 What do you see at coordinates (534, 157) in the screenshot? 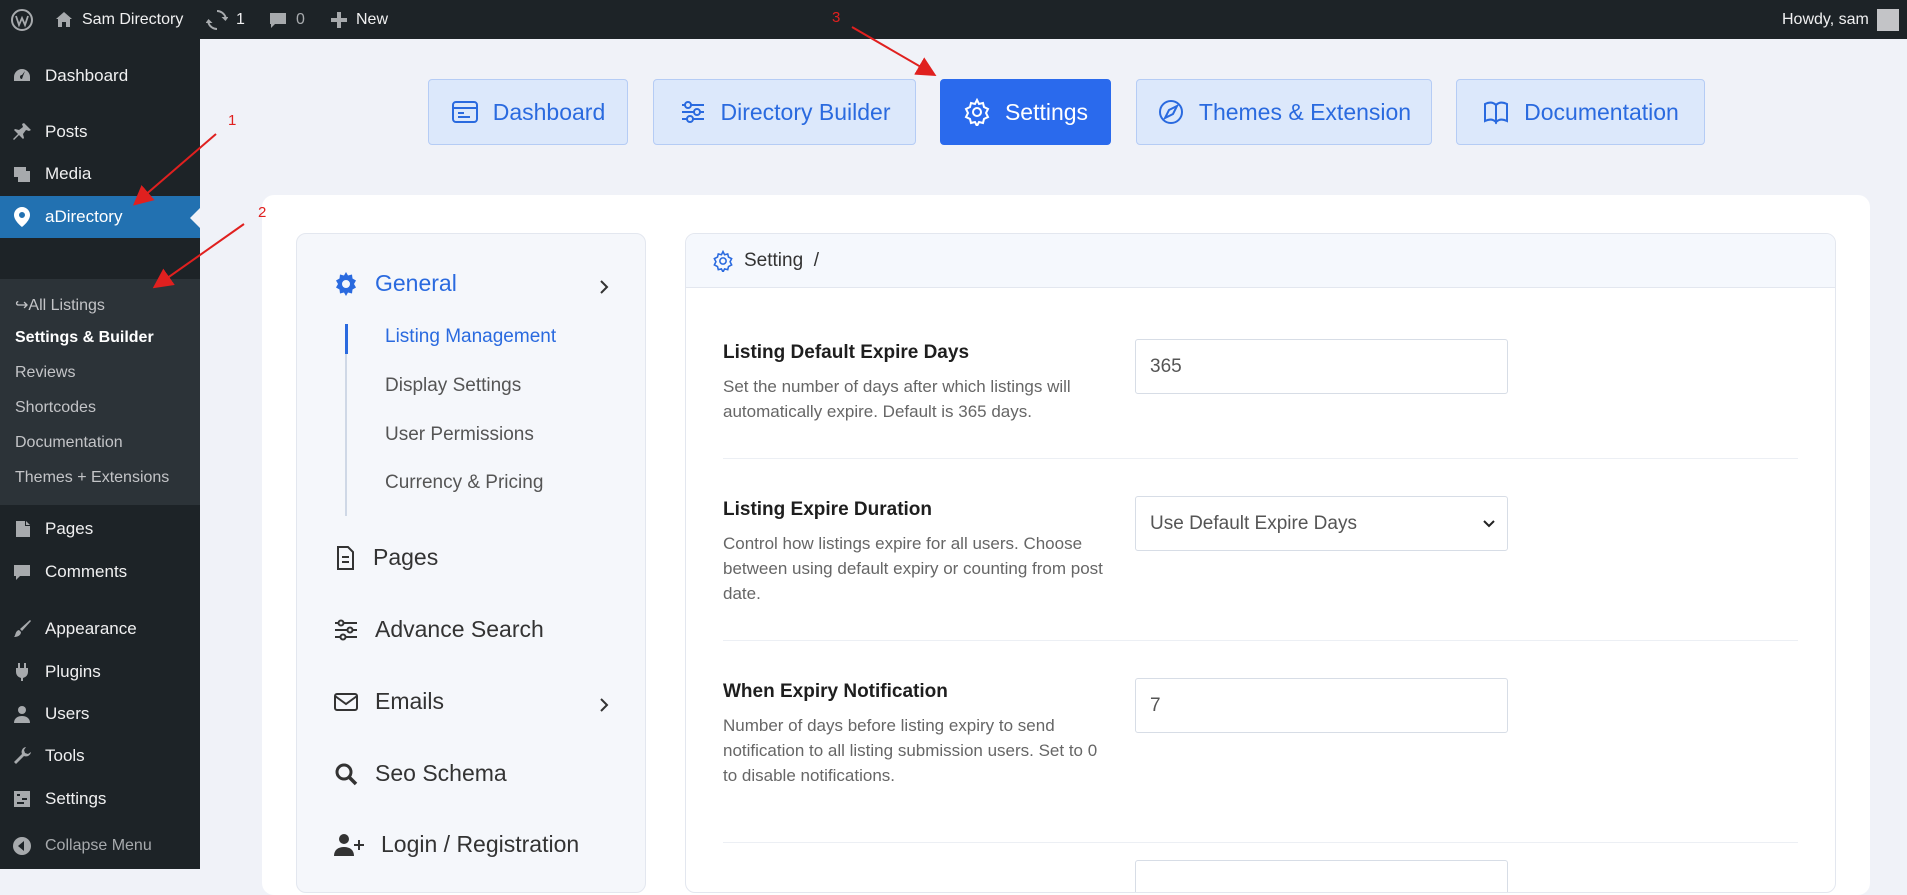
I see `annotation-arrows` at bounding box center [534, 157].